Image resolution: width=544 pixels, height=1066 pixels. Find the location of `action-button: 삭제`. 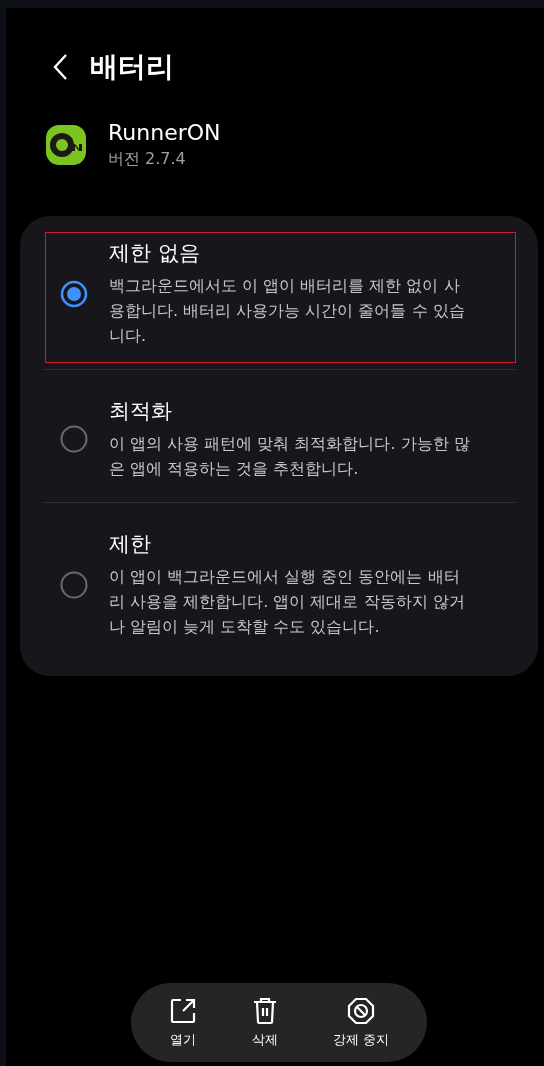

action-button: 삭제 is located at coordinates (264, 1022).